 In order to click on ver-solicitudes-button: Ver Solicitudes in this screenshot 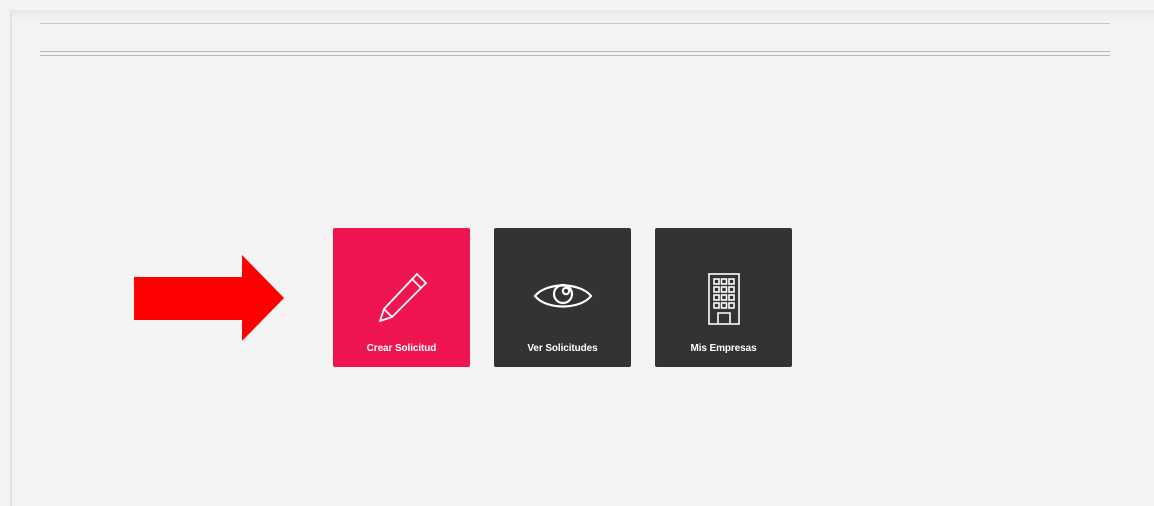, I will do `click(562, 297)`.